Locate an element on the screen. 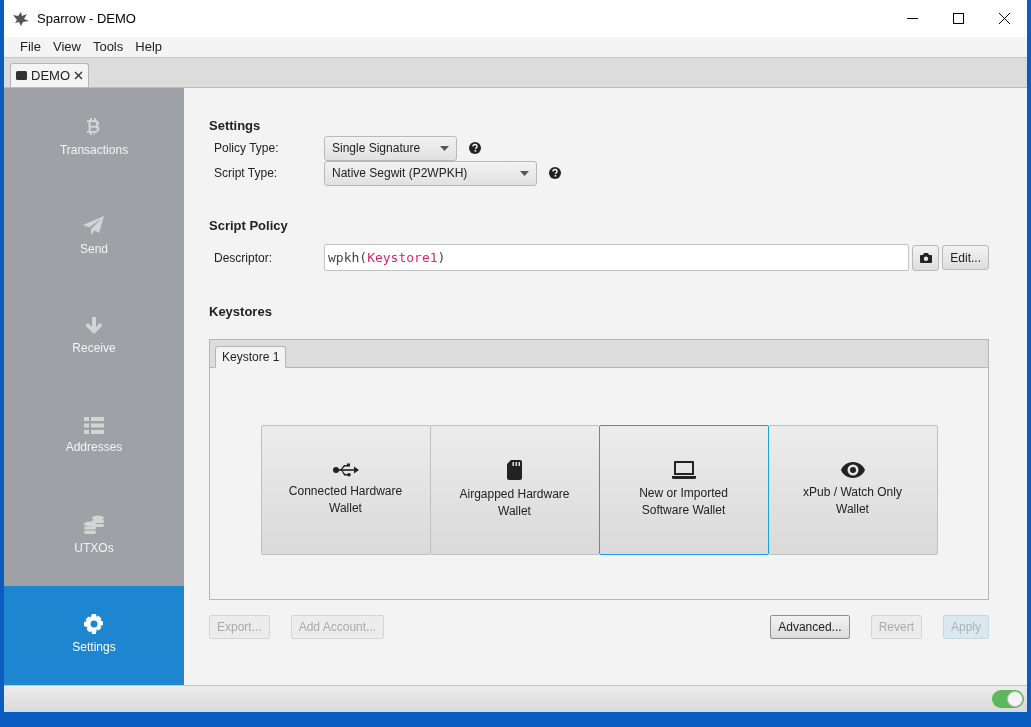  camera-button is located at coordinates (926, 257).